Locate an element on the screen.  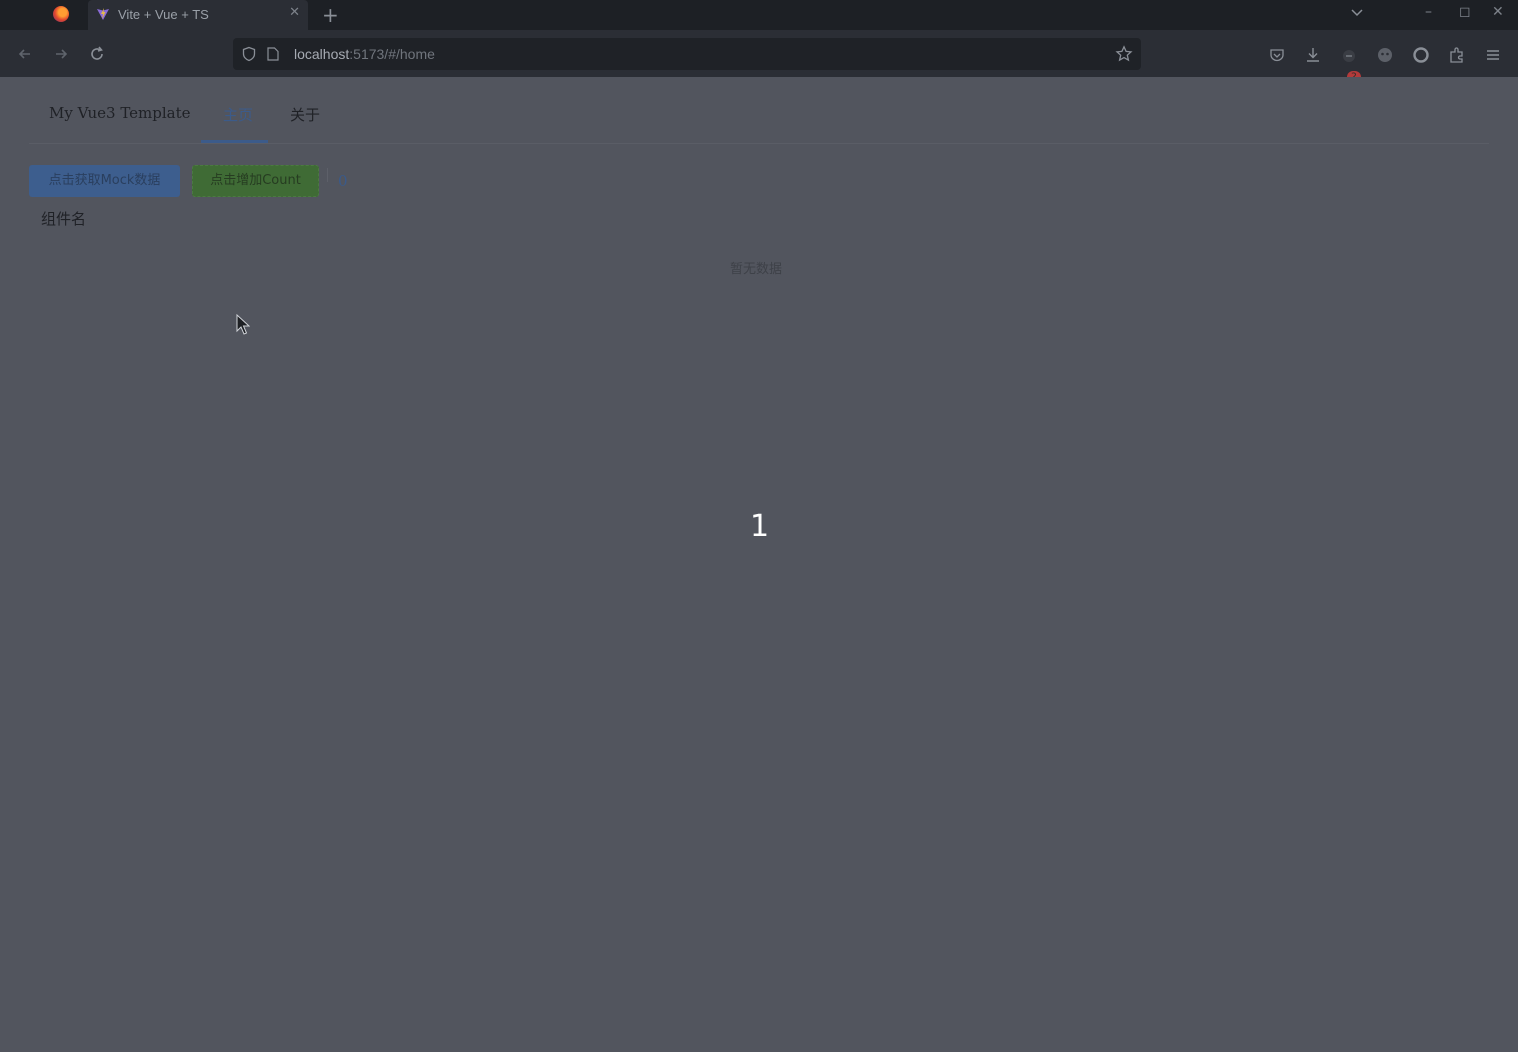
maximize-button: ◻ is located at coordinates (1465, 12).